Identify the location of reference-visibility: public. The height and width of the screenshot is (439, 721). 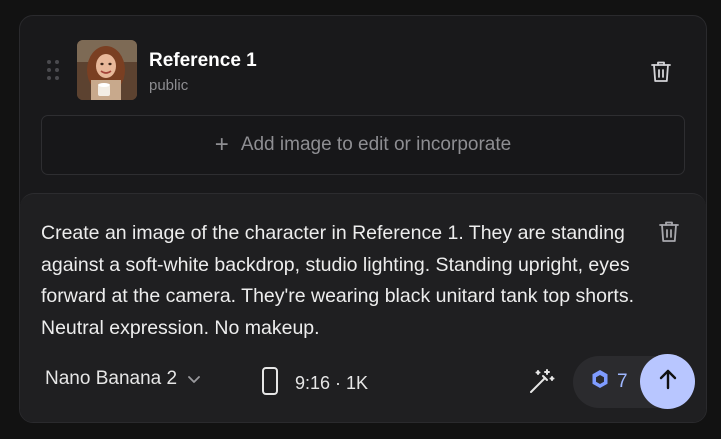
(169, 85).